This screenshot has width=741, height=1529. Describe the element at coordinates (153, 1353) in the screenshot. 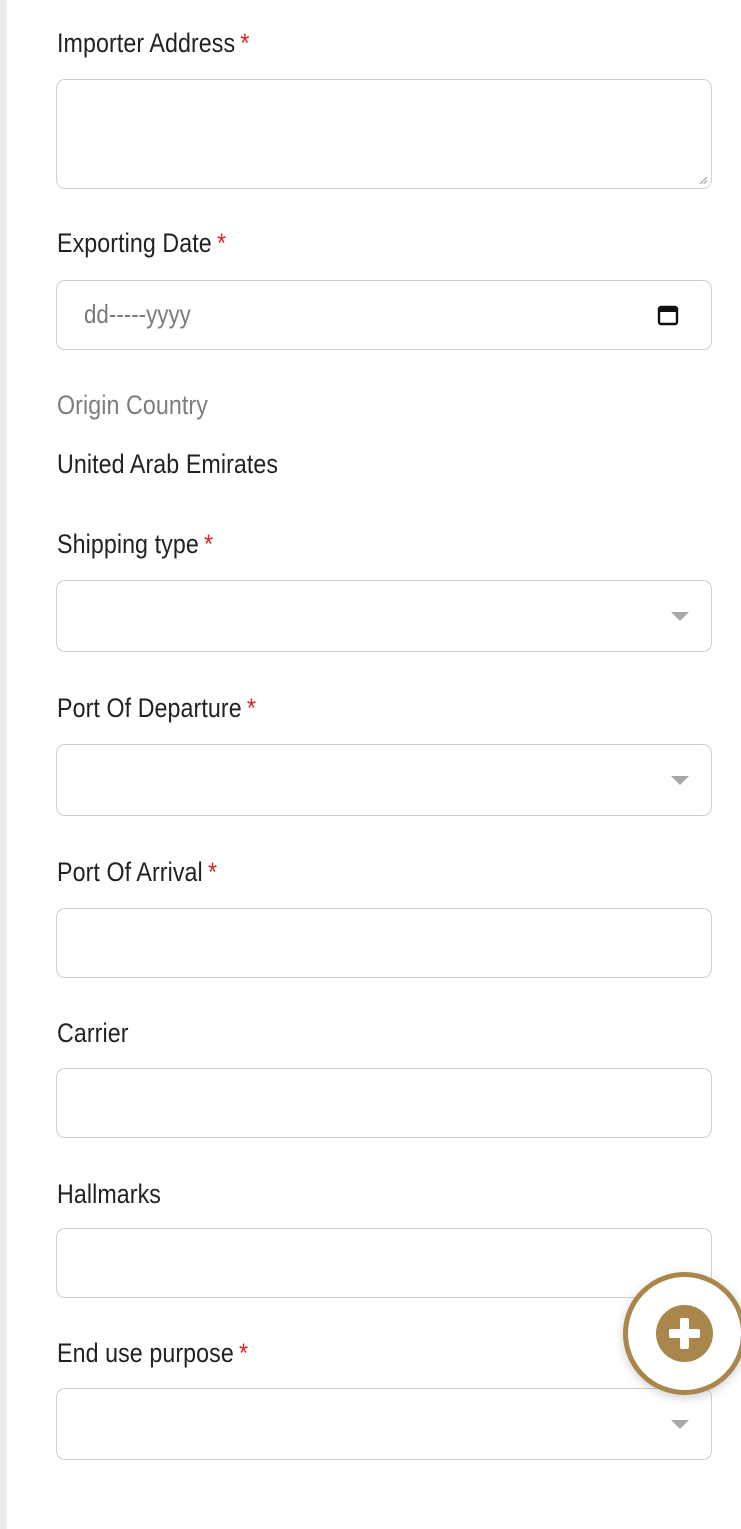

I see `end-use-purpose-label: End use purpose *` at that location.